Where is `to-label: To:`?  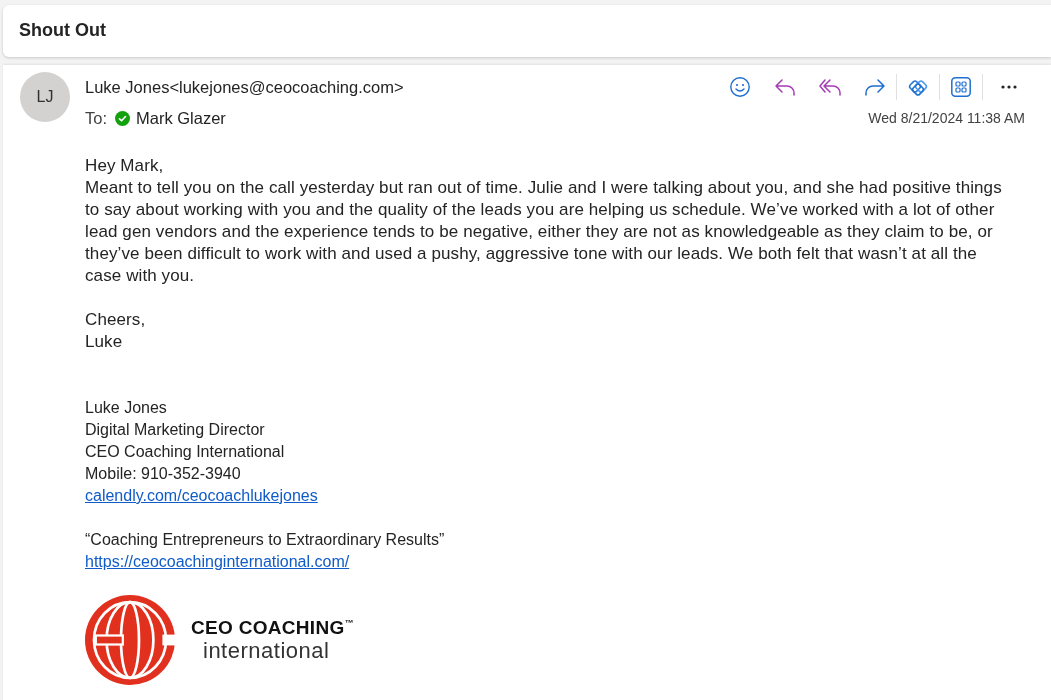 to-label: To: is located at coordinates (96, 118).